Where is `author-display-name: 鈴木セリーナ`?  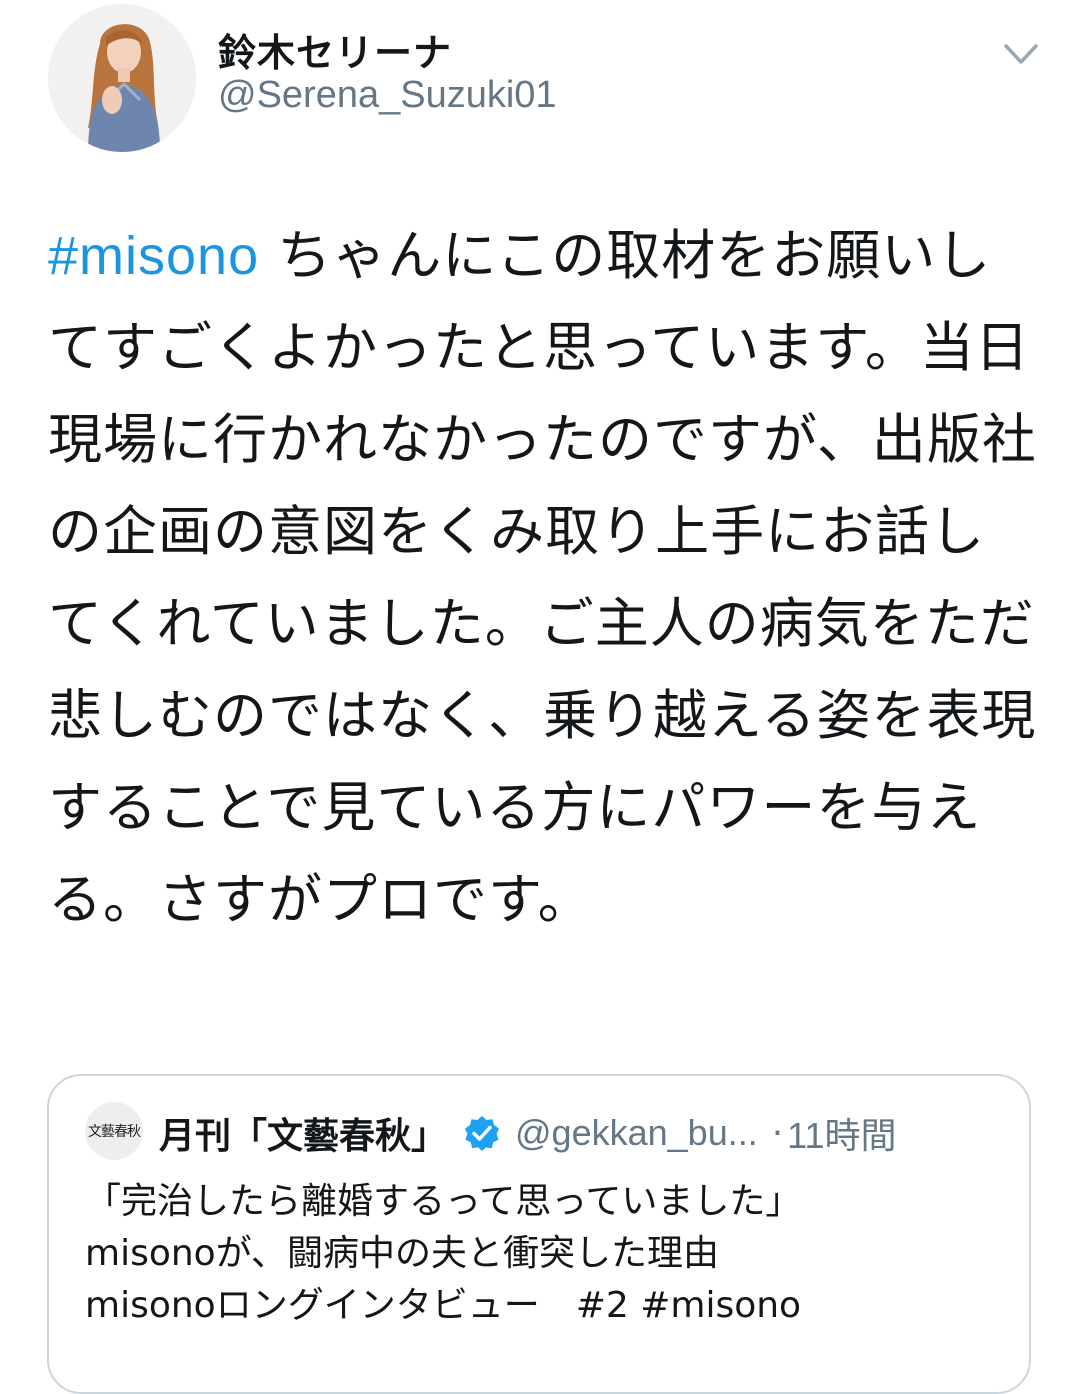 author-display-name: 鈴木セリーナ is located at coordinates (335, 49).